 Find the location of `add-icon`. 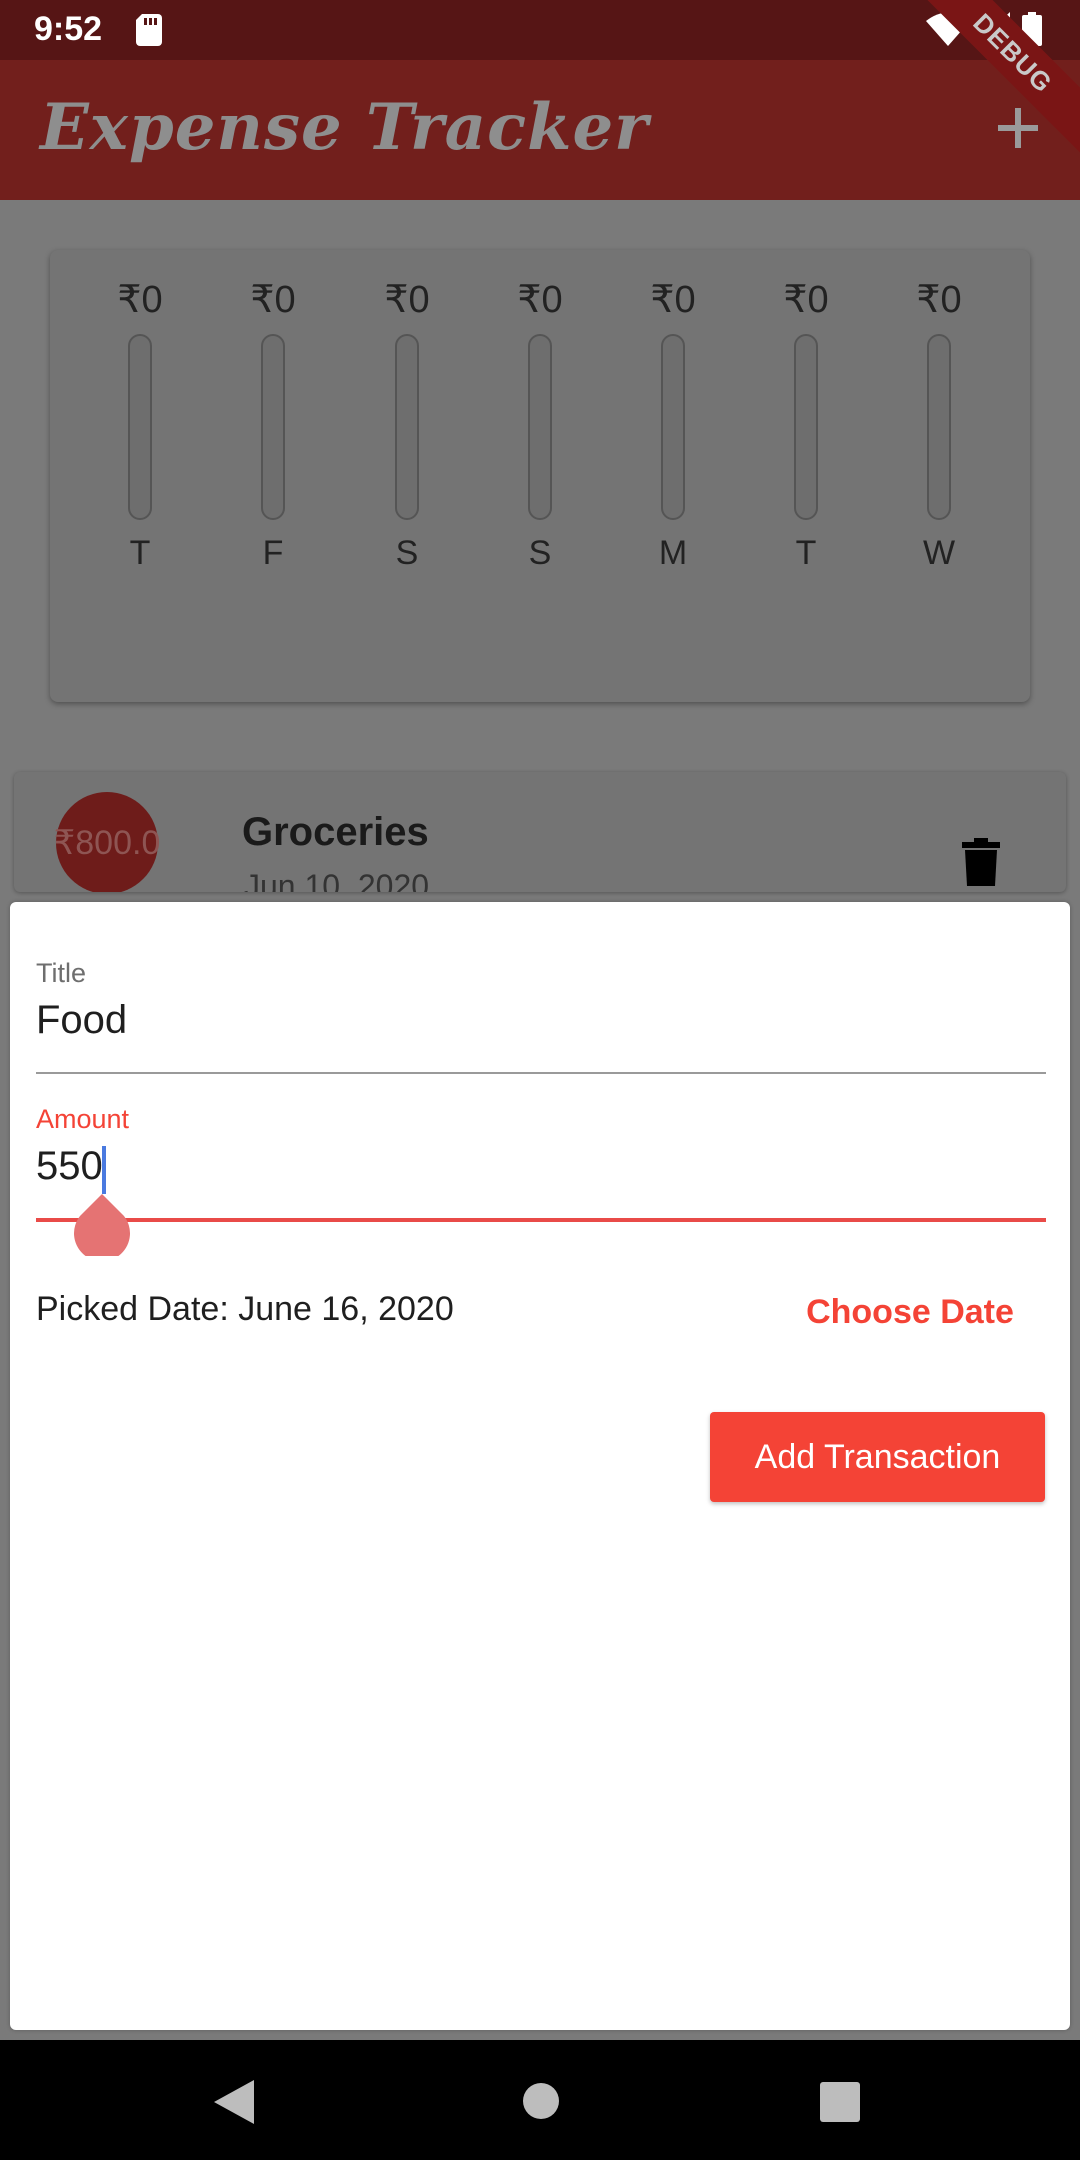

add-icon is located at coordinates (1018, 128).